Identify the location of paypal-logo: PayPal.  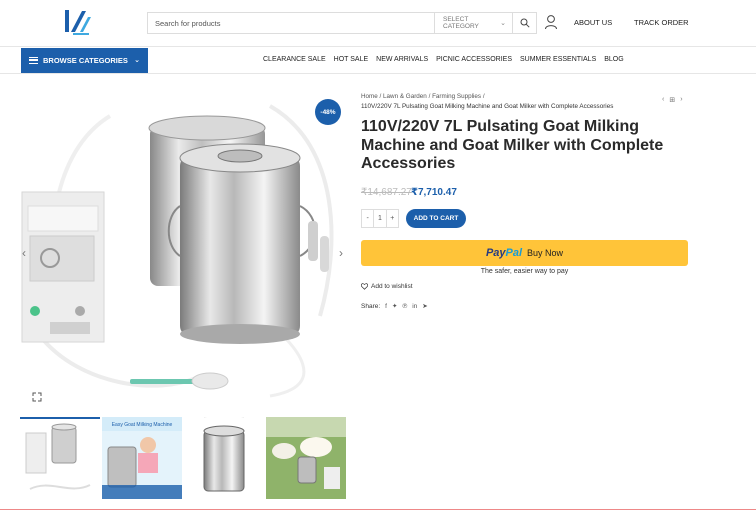
(504, 253).